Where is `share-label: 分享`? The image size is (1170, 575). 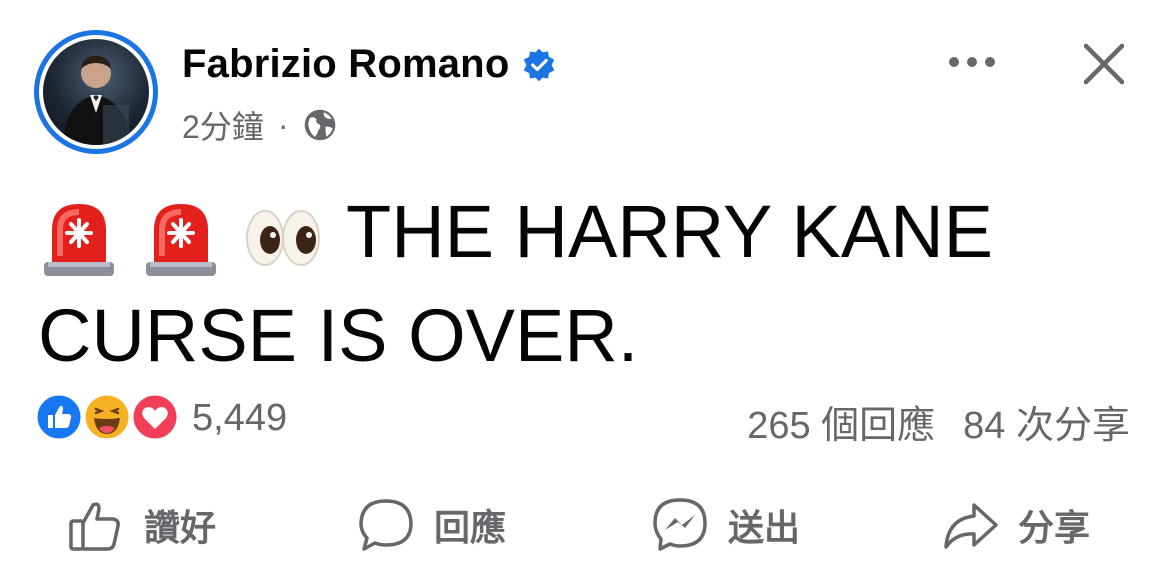
share-label: 分享 is located at coordinates (1054, 527).